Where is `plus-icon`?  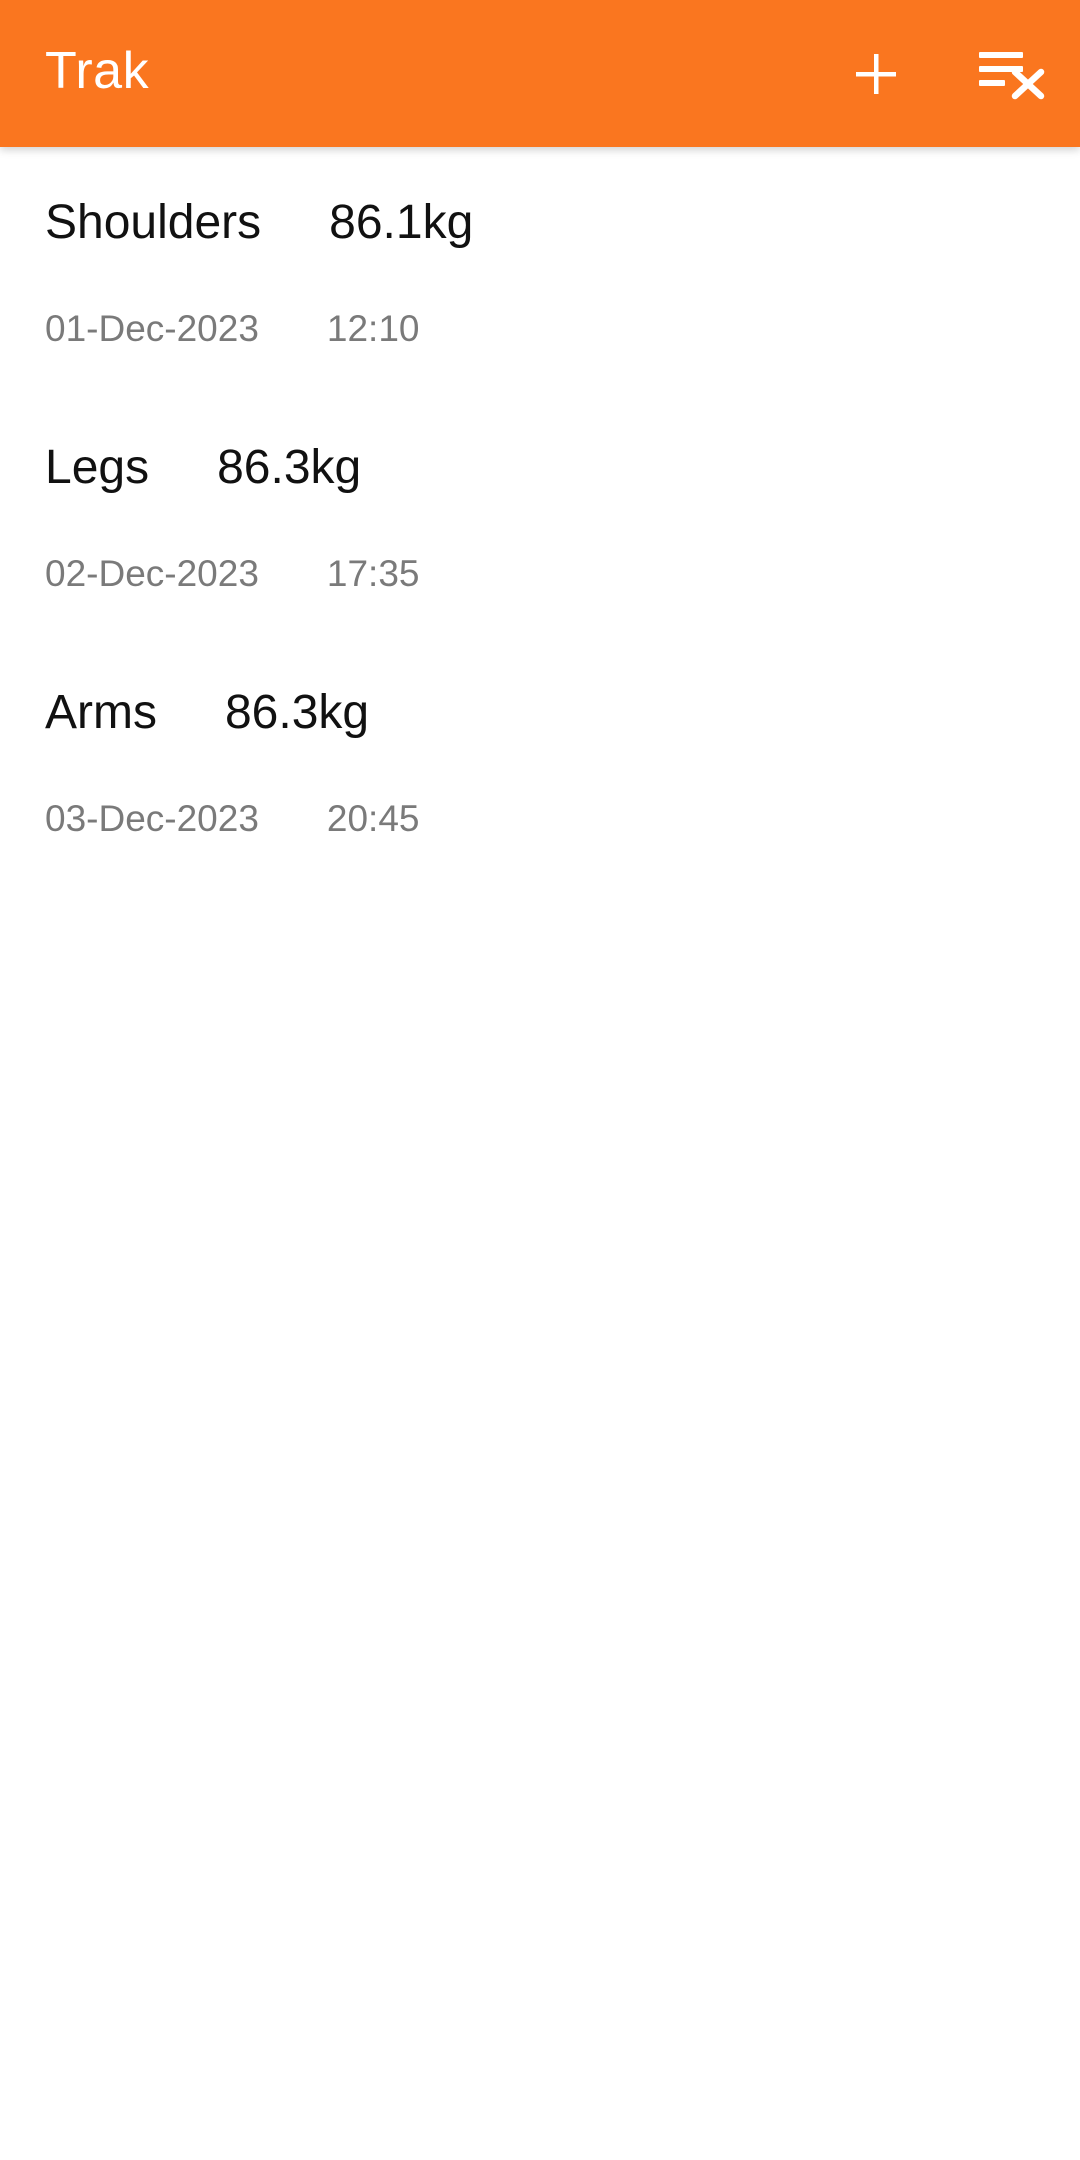 plus-icon is located at coordinates (876, 74).